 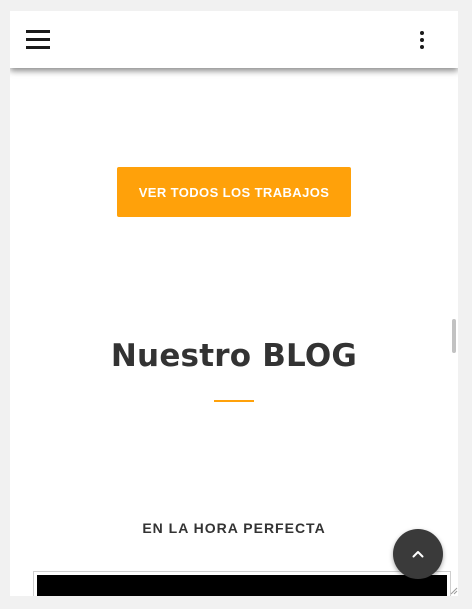 I want to click on hamburger-menu-icon, so click(x=38, y=39).